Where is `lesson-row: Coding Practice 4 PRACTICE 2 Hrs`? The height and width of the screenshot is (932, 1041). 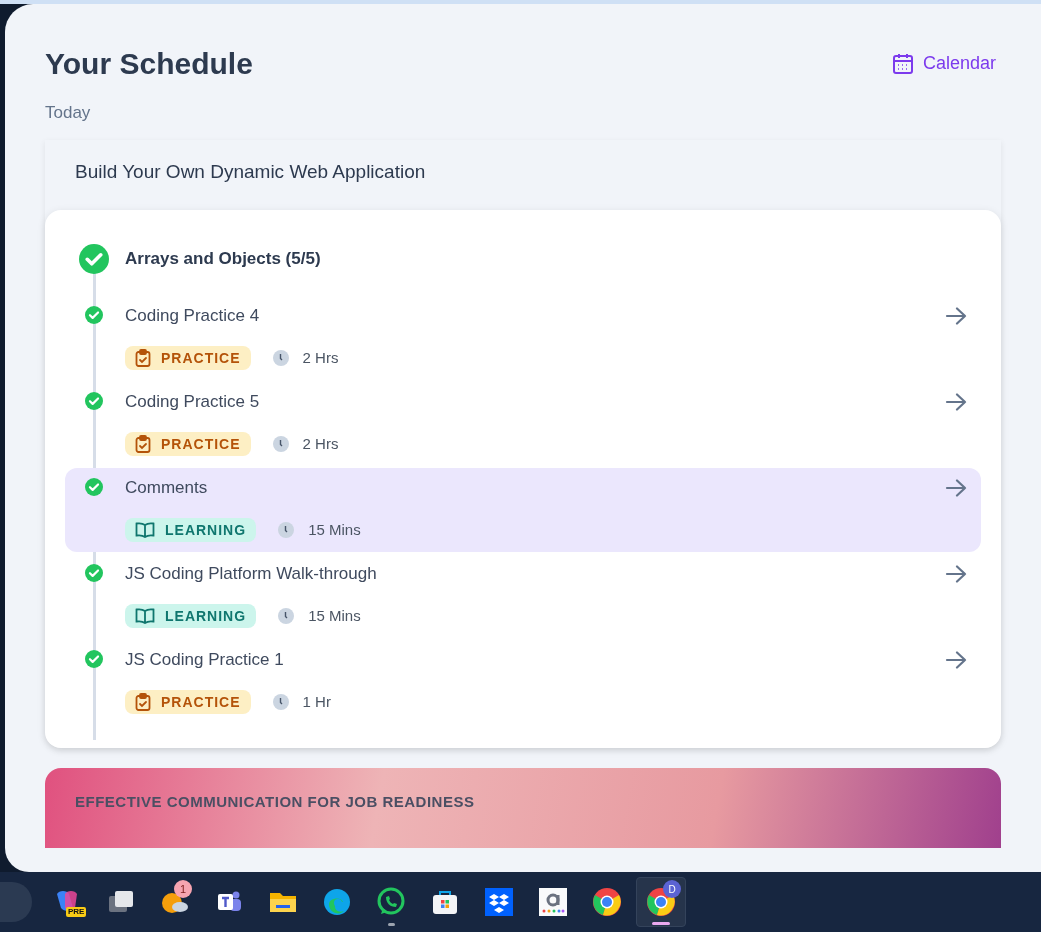
lesson-row: Coding Practice 4 PRACTICE 2 Hrs is located at coordinates (523, 338).